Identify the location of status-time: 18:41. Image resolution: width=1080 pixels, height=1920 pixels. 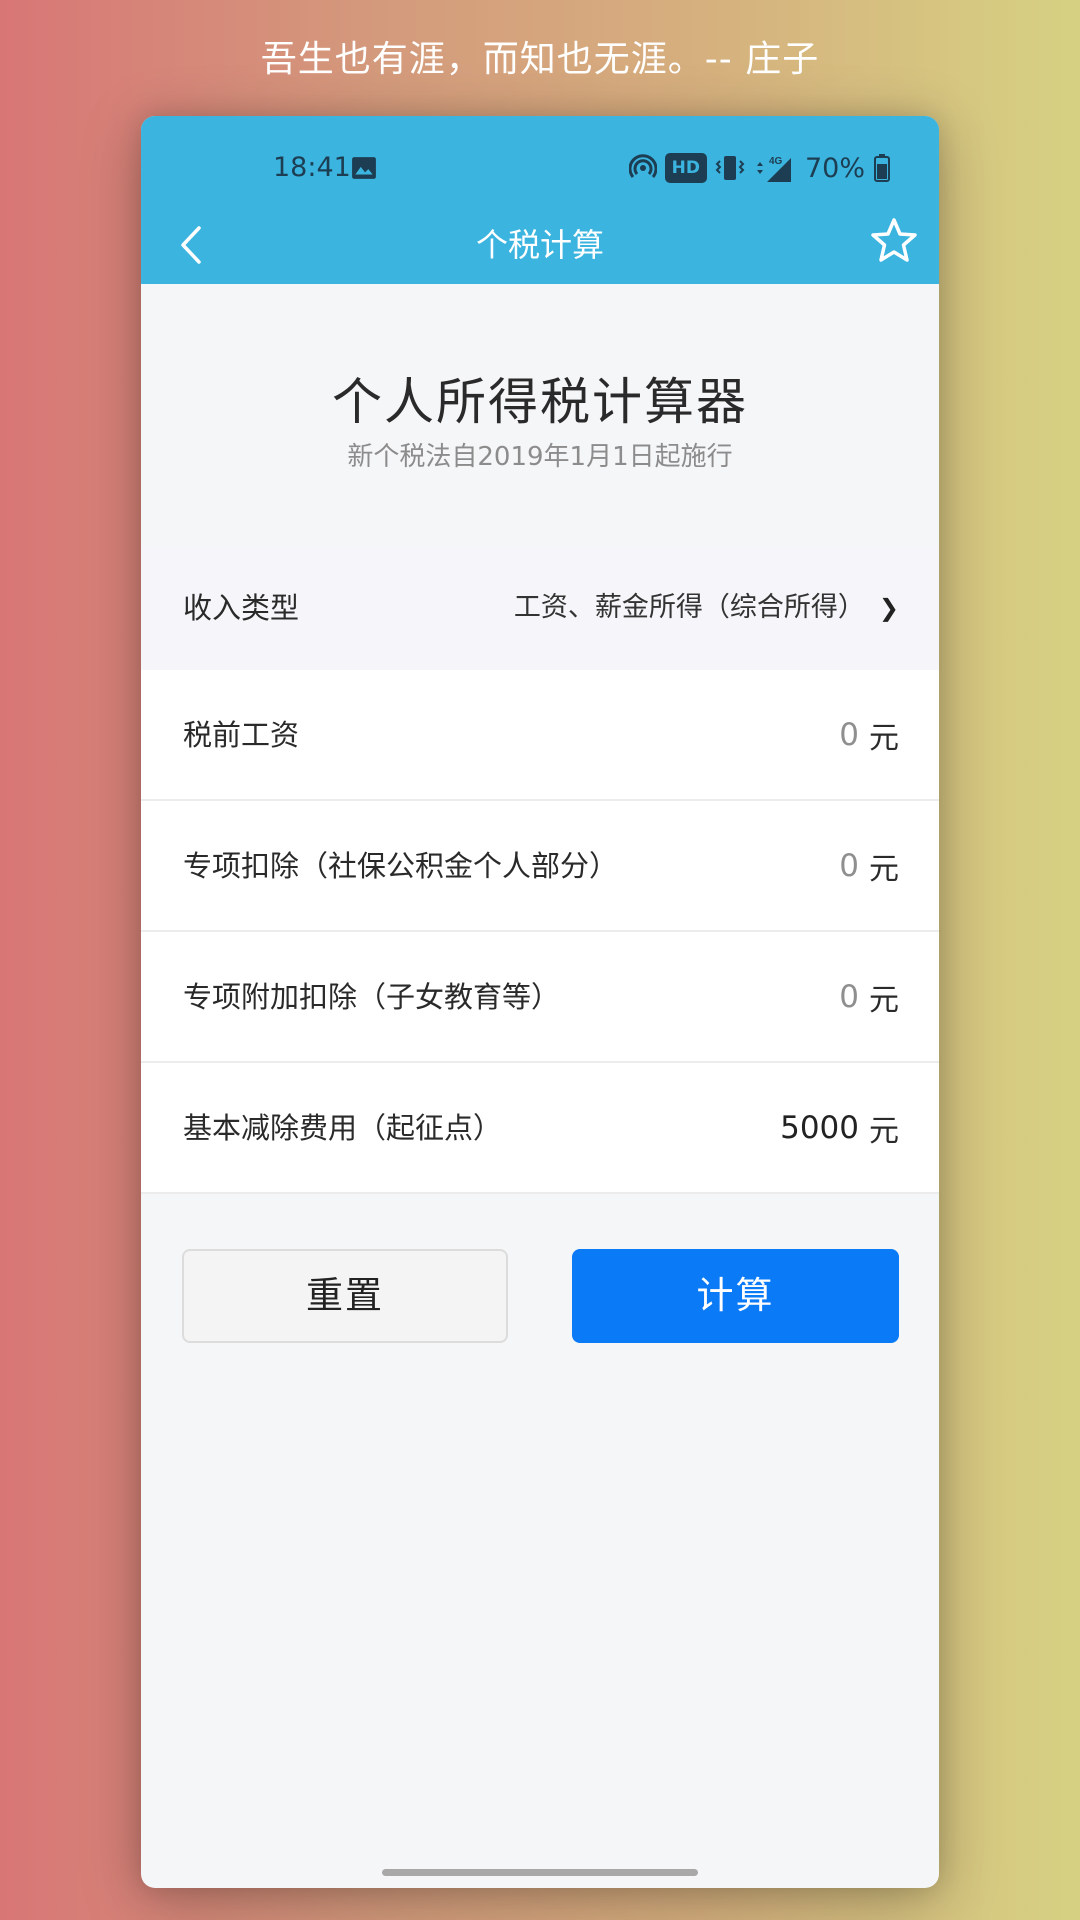
(312, 167).